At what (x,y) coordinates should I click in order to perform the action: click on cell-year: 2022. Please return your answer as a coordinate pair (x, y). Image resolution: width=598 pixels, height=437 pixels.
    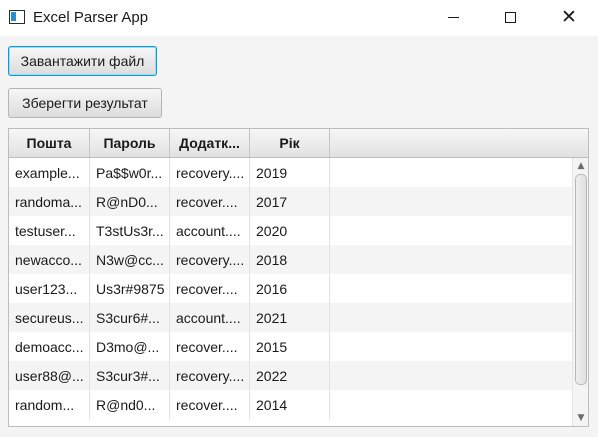
    Looking at the image, I should click on (290, 375).